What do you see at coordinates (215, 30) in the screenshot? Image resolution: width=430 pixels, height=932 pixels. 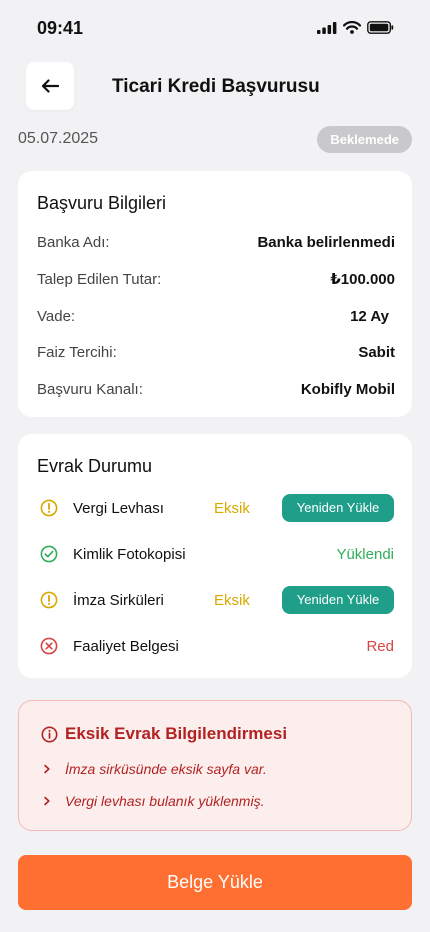 I see `status-bar: 09:41` at bounding box center [215, 30].